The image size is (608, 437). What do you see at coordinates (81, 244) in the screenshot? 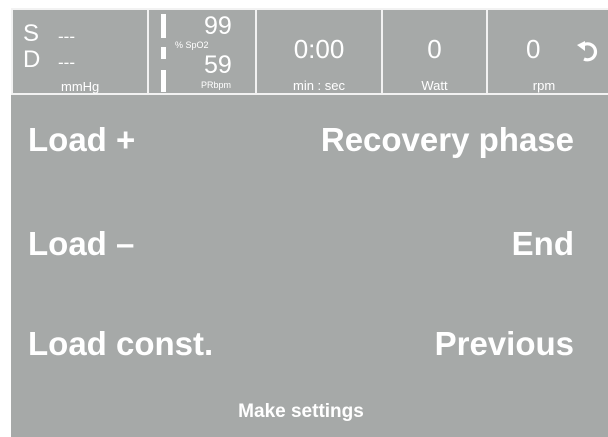
I see `load-minus-button: Load –` at bounding box center [81, 244].